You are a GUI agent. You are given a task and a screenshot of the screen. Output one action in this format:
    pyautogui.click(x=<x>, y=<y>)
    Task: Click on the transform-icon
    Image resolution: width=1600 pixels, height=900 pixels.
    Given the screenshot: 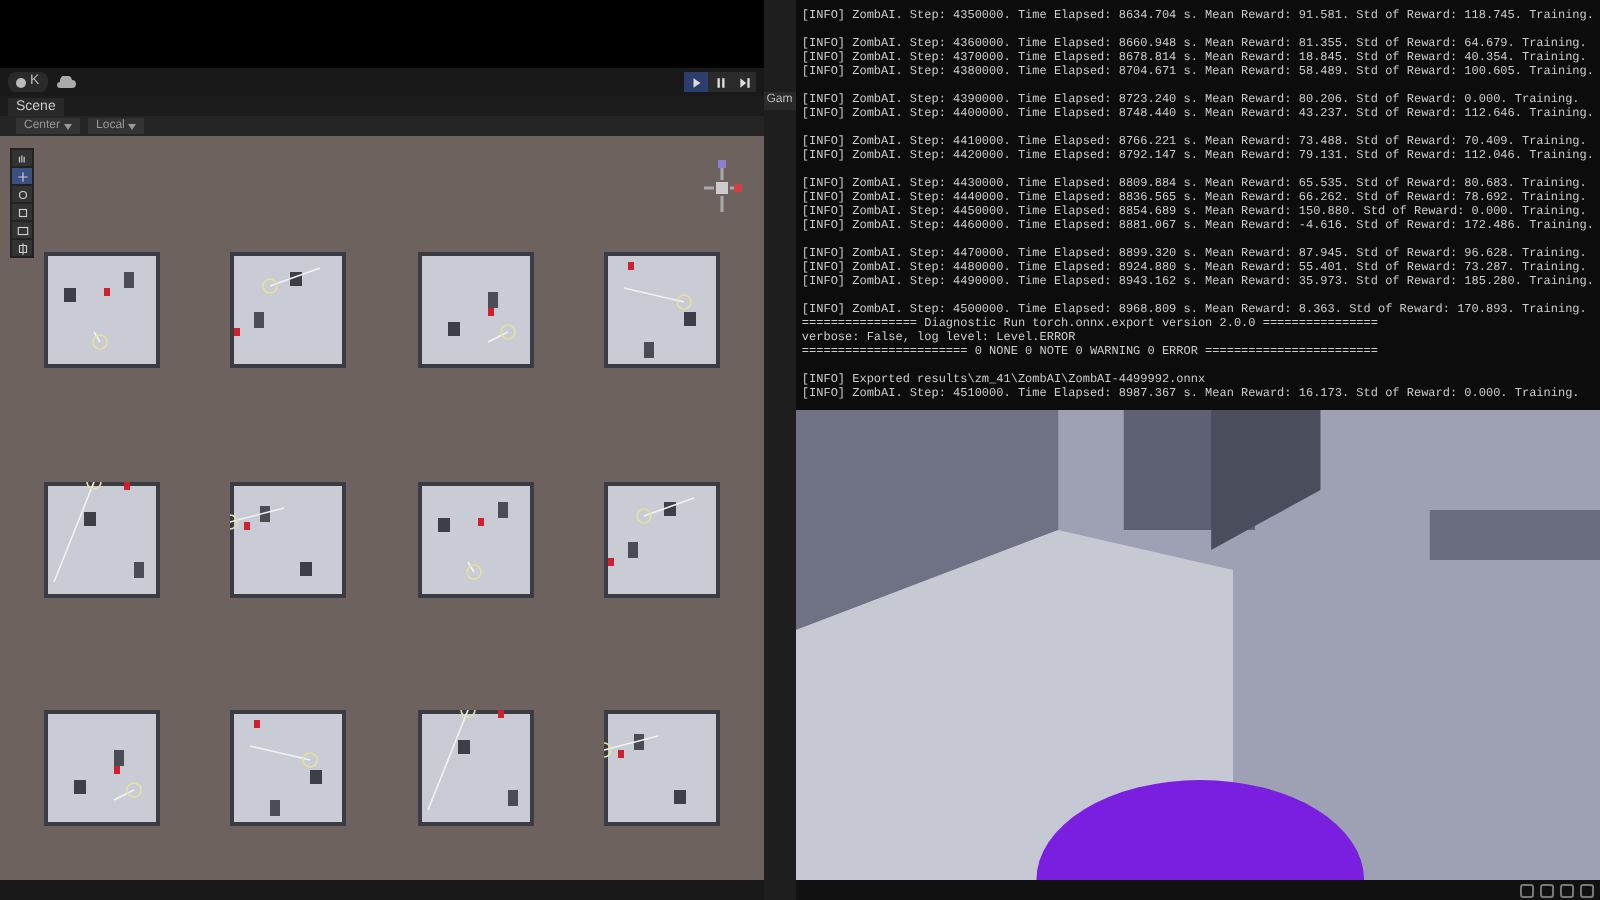 What is the action you would take?
    pyautogui.click(x=22, y=248)
    